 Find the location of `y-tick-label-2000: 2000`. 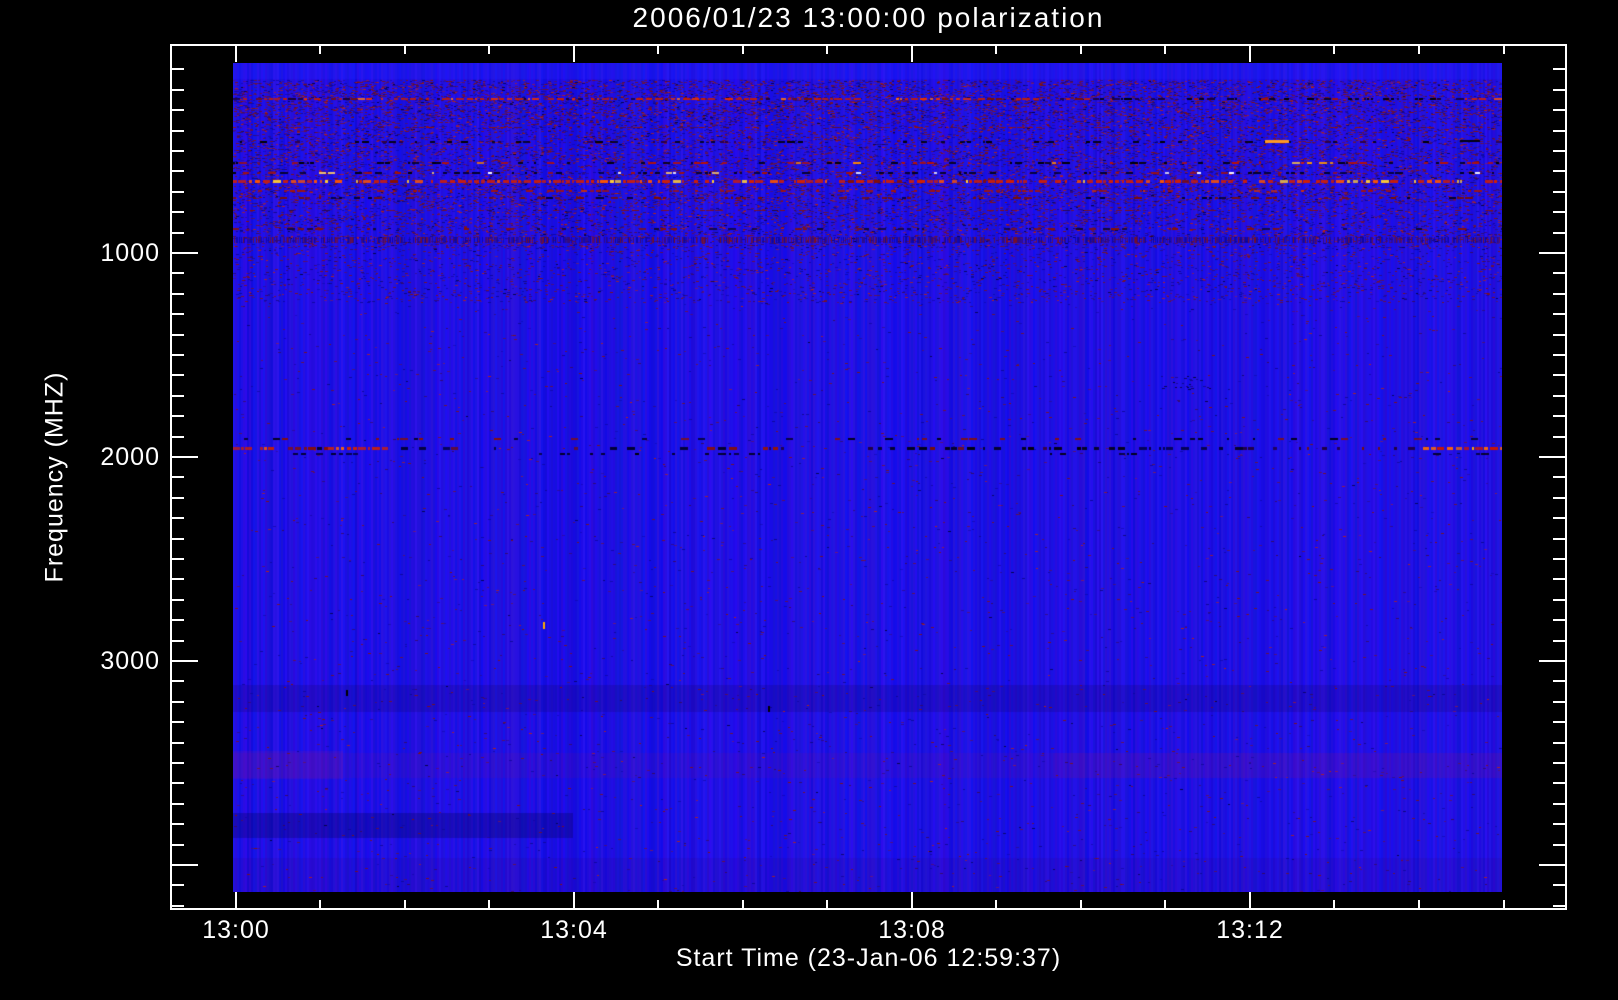

y-tick-label-2000: 2000 is located at coordinates (130, 457).